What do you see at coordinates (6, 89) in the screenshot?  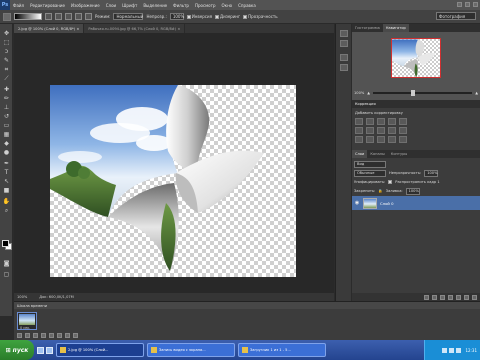 I see `healing-tool-icon: ✚` at bounding box center [6, 89].